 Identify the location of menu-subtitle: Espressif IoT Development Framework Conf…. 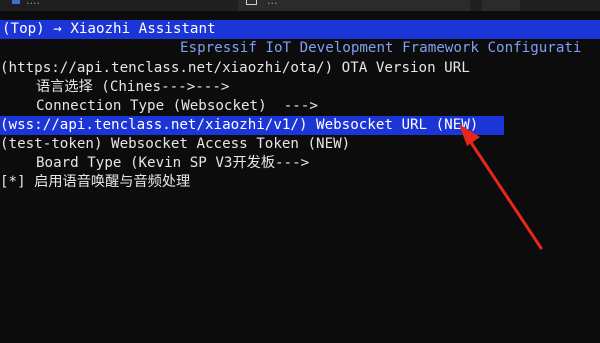
(381, 48).